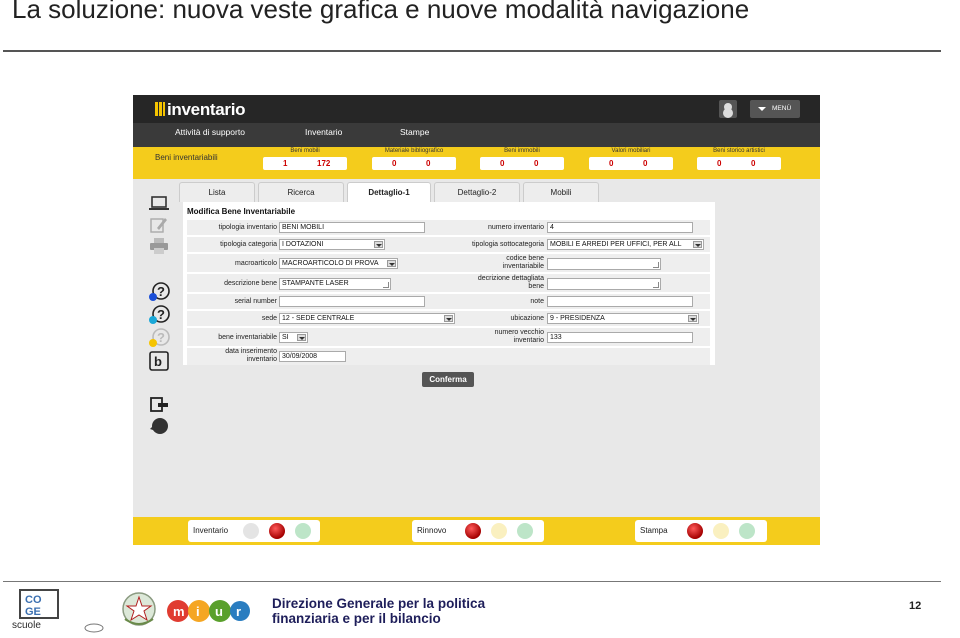 The image size is (960, 638). I want to click on data-inserimento-field: 30/09/2008, so click(312, 356).